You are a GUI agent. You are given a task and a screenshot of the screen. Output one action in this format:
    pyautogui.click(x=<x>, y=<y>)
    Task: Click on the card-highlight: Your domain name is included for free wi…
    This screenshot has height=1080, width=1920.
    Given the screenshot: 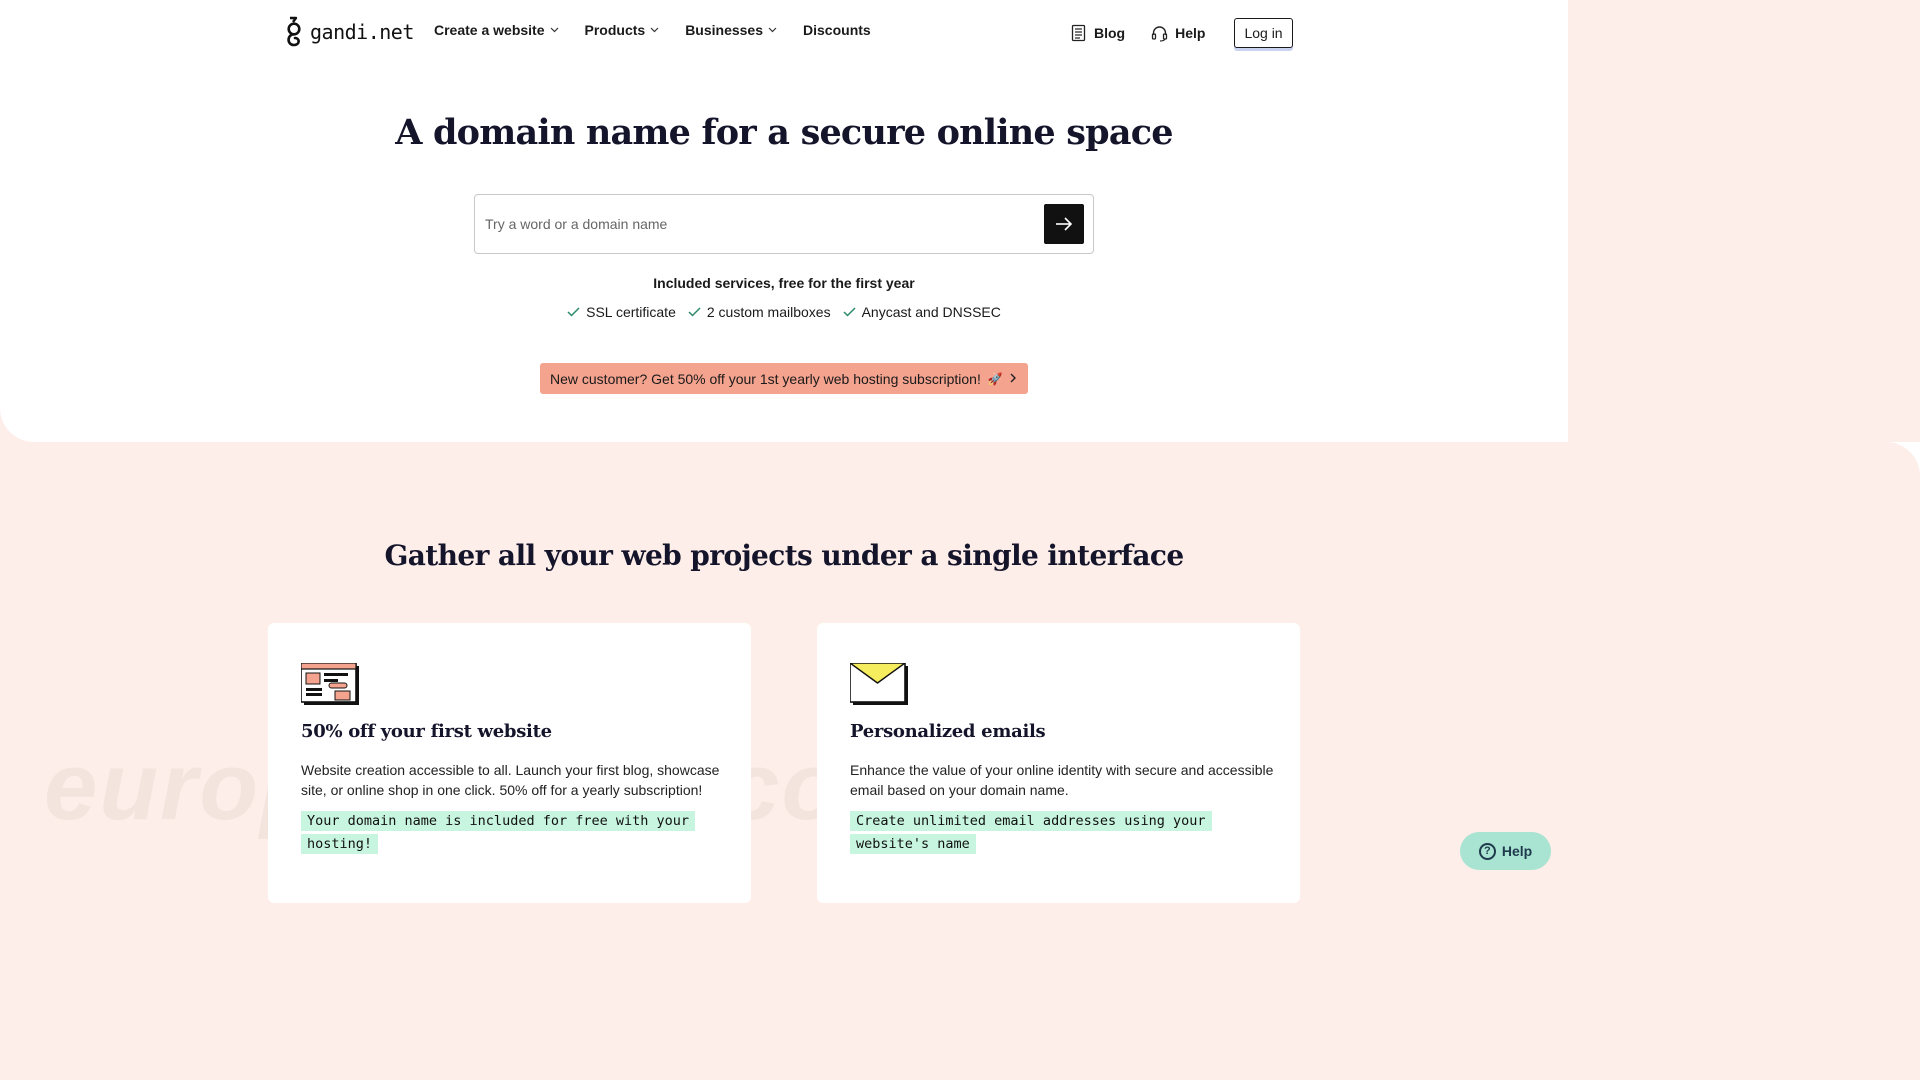 What is the action you would take?
    pyautogui.click(x=511, y=833)
    